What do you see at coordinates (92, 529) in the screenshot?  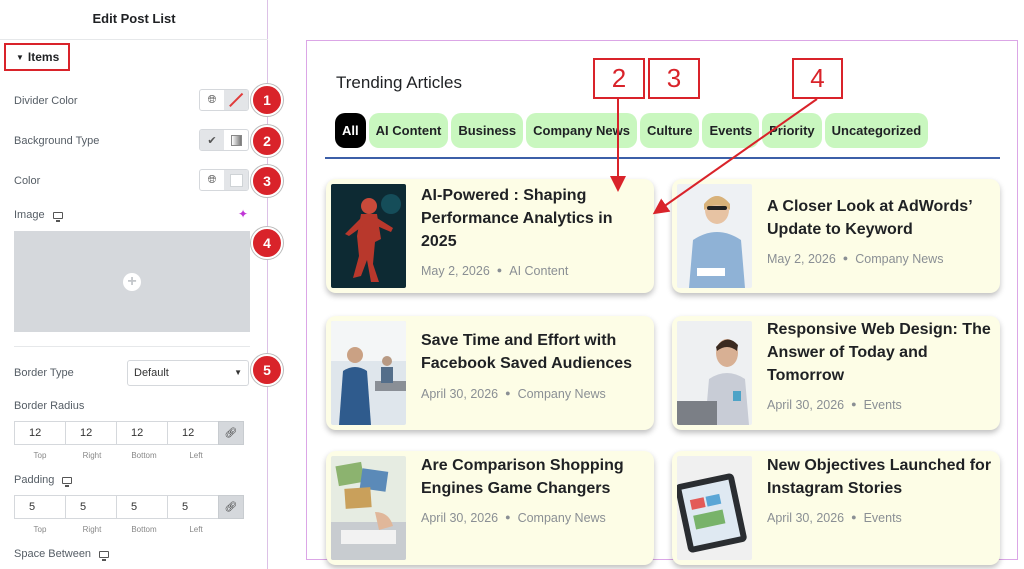 I see `dim-label-right: Right` at bounding box center [92, 529].